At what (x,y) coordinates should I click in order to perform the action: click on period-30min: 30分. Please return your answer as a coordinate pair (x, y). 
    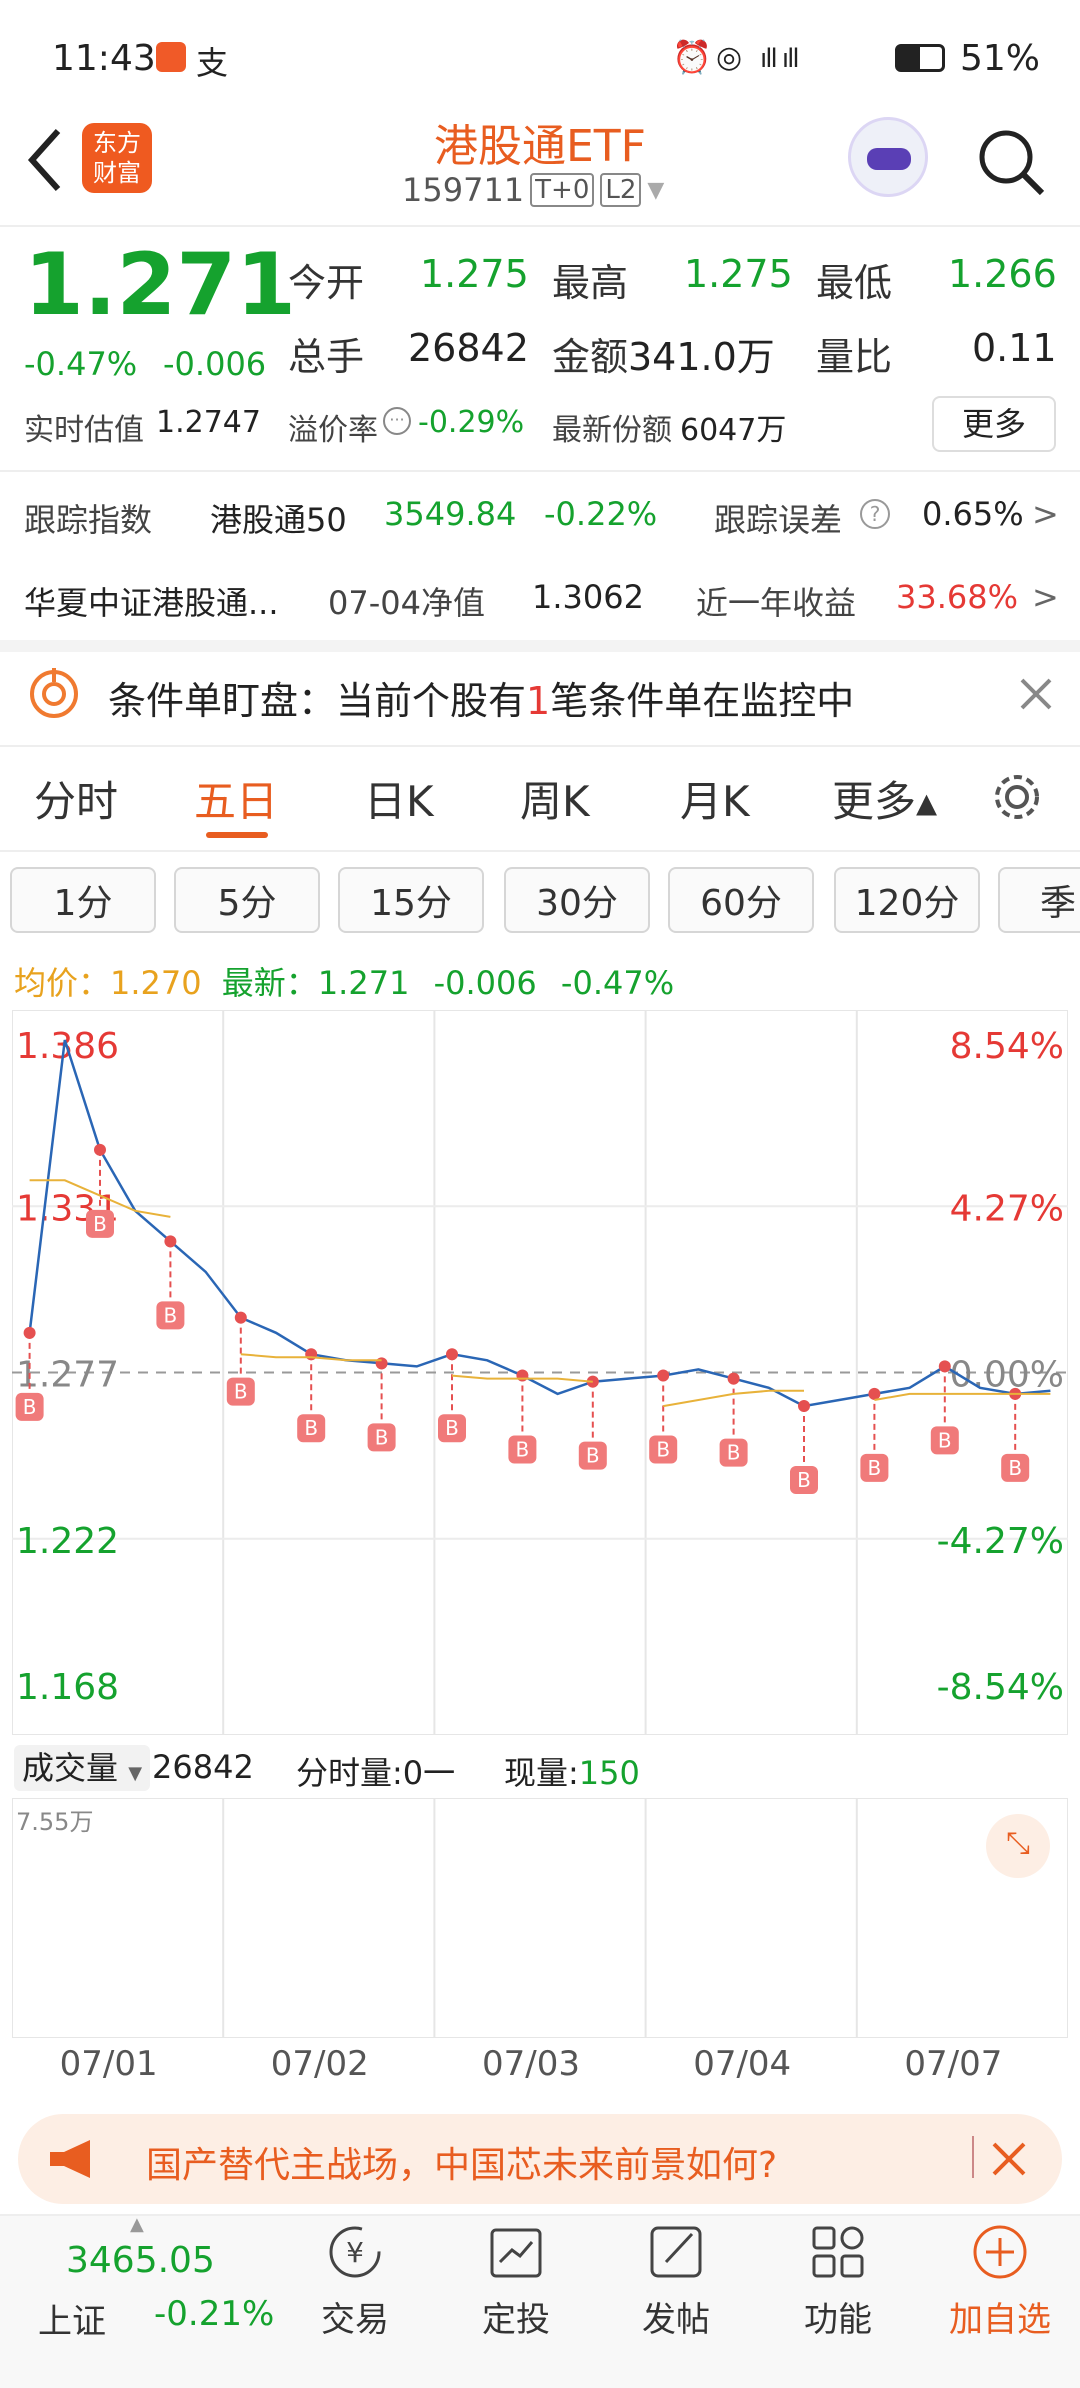
    Looking at the image, I should click on (577, 900).